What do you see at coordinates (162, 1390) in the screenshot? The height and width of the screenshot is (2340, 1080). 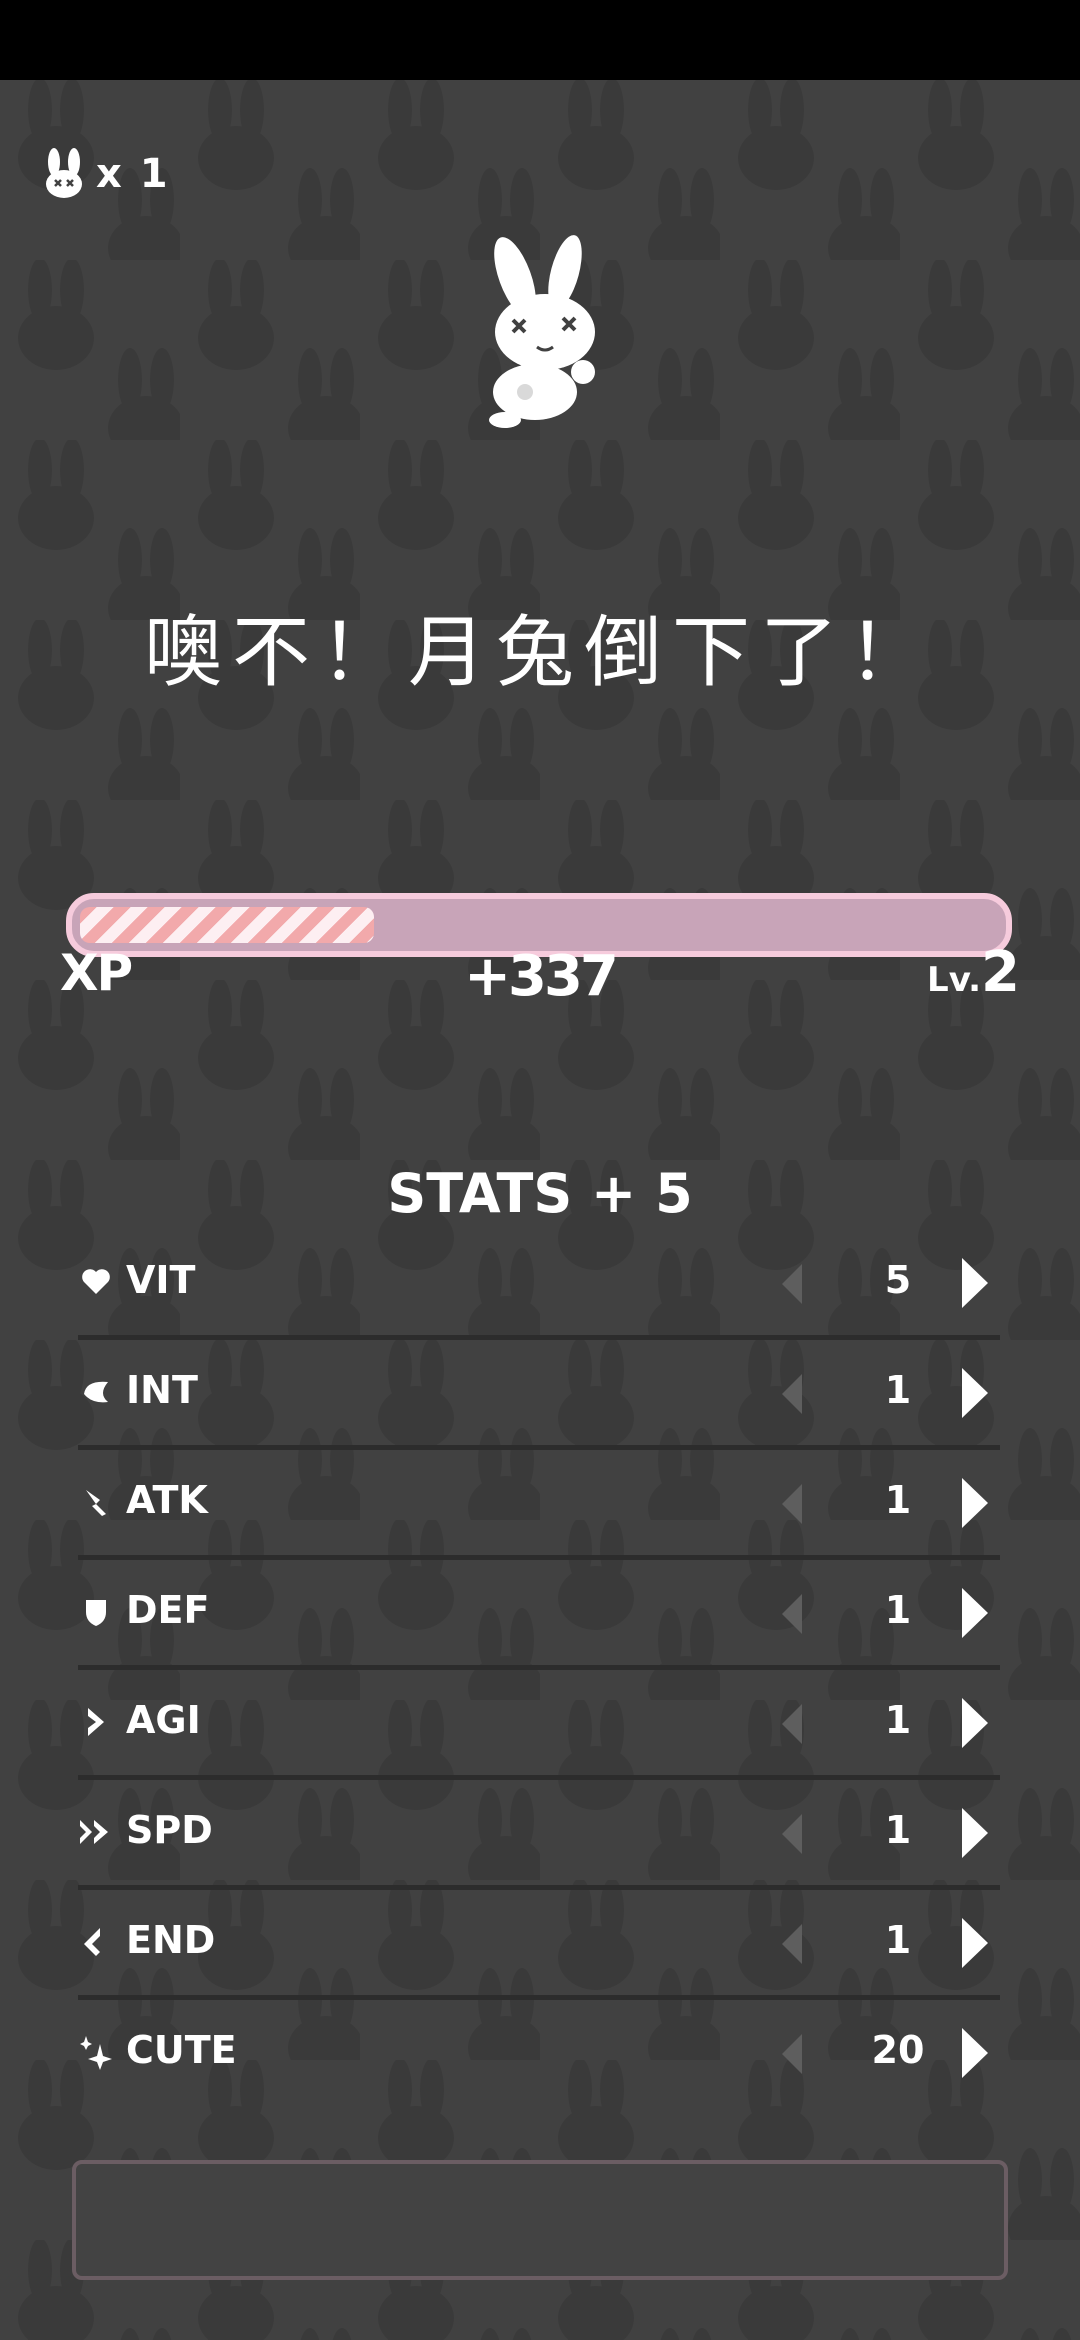 I see `stat-name: INT` at bounding box center [162, 1390].